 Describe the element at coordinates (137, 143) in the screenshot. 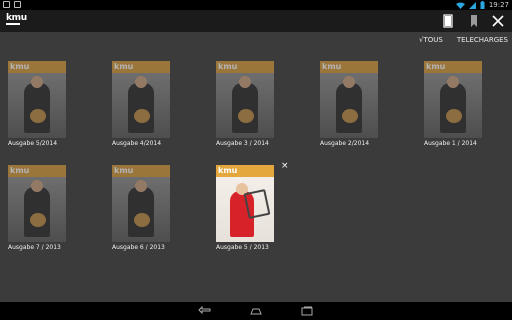

I see `issue-label: Ausgabe 4/2014` at that location.